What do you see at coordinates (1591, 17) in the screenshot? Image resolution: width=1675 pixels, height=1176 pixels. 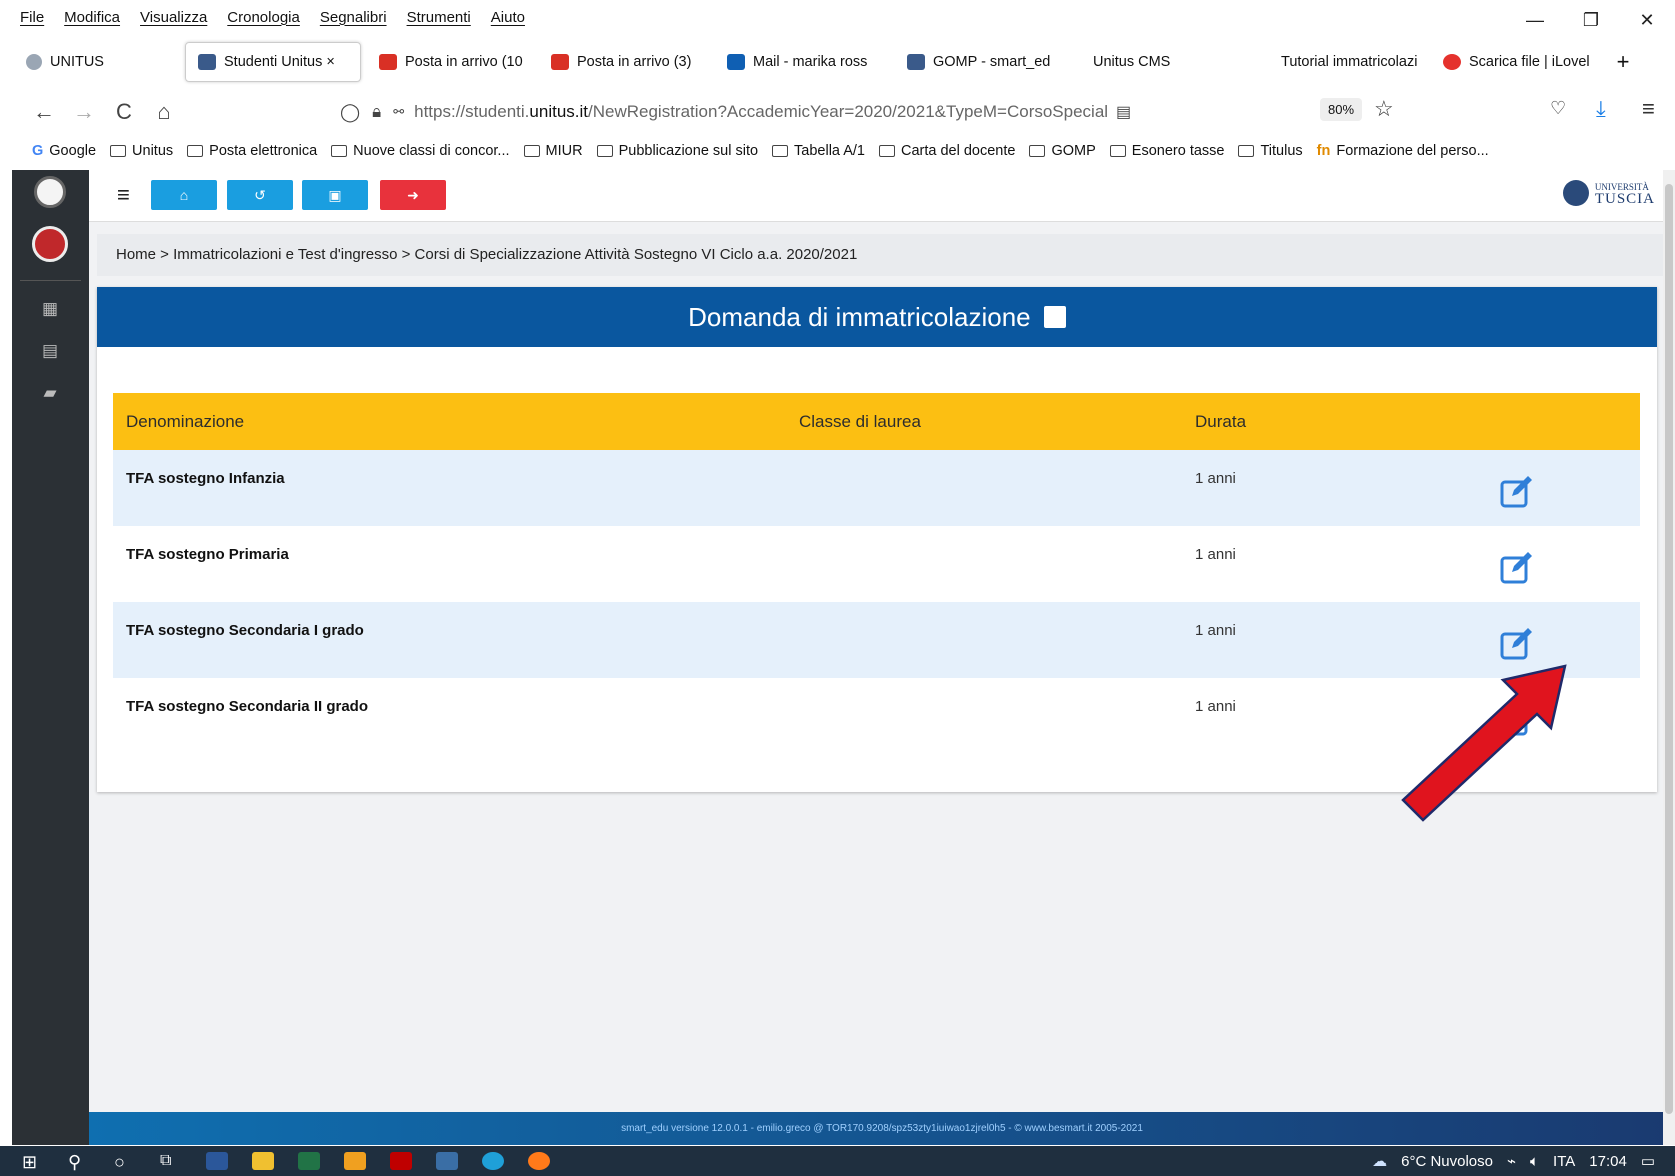 I see `restore-button: ❐` at bounding box center [1591, 17].